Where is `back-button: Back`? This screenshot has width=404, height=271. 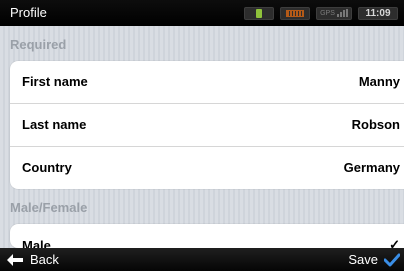 back-button: Back is located at coordinates (32, 259).